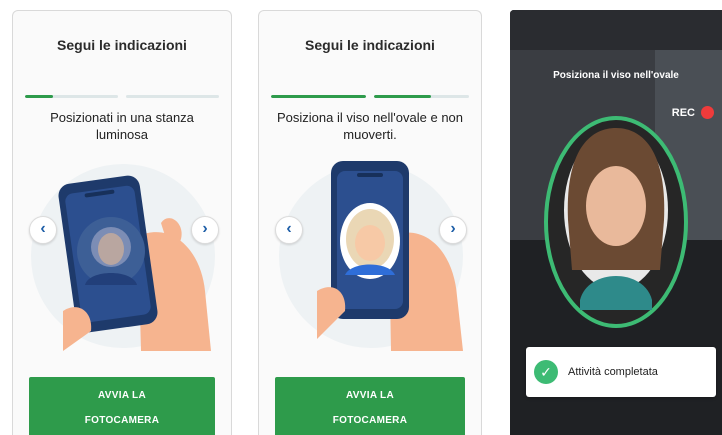  Describe the element at coordinates (122, 126) in the screenshot. I see `instruction-text: Posizionati in una stanza luminosa` at that location.